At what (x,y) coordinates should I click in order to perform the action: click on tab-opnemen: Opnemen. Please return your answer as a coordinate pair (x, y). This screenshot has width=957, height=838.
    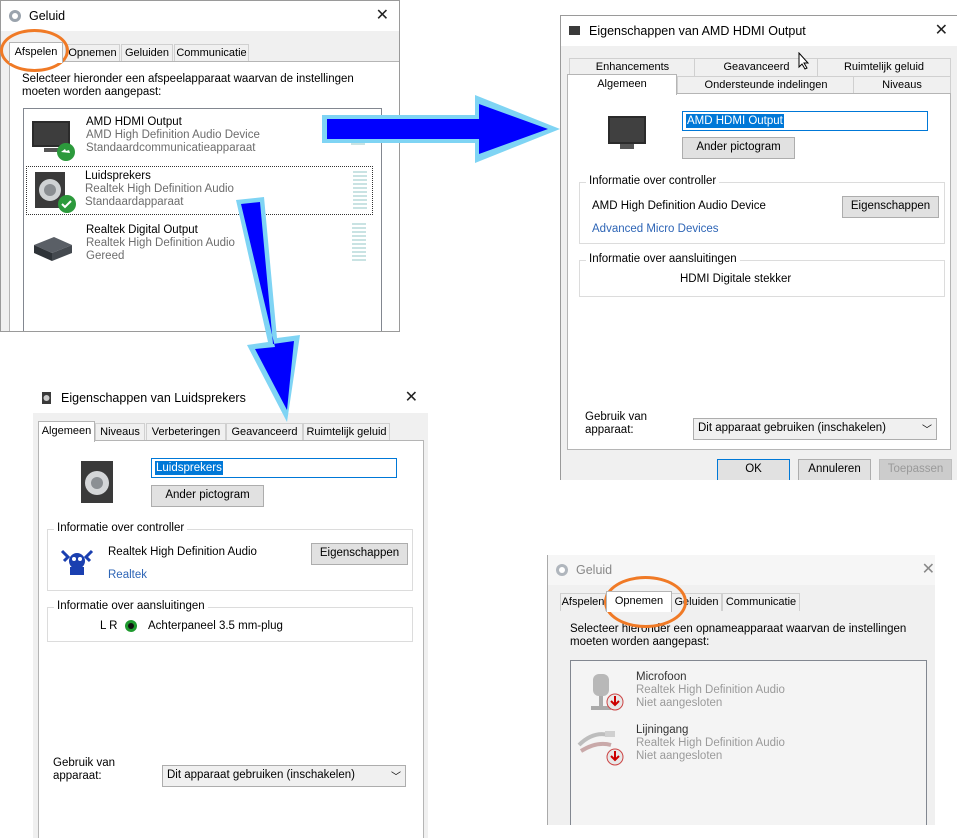
    Looking at the image, I should click on (639, 601).